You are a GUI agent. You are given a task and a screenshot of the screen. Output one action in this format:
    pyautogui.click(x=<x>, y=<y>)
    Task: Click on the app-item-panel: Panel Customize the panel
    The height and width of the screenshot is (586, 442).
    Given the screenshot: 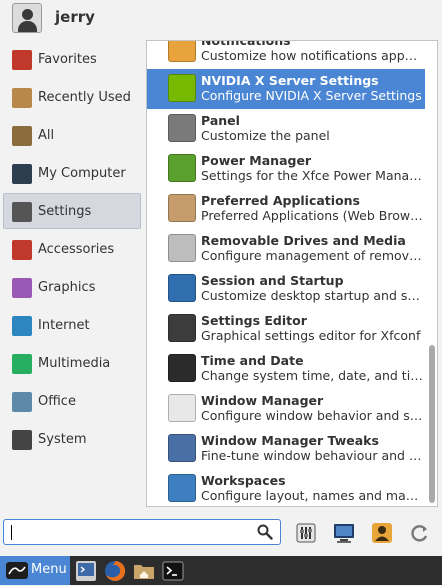 What is the action you would take?
    pyautogui.click(x=286, y=129)
    